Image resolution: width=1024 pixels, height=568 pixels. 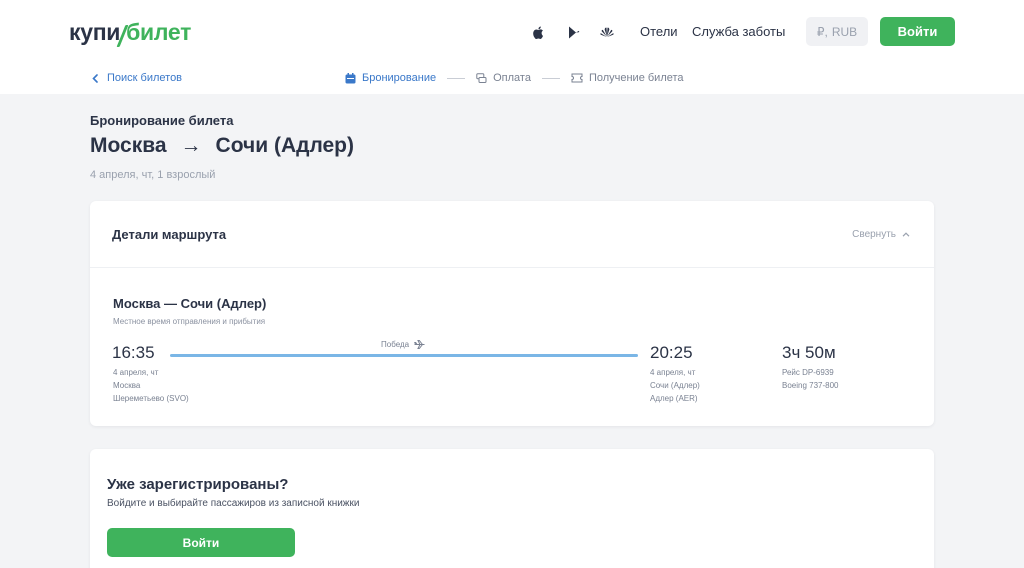 I want to click on departure-details: 4 апреля, чт Москва Шереметьево (SVO), so click(x=151, y=385).